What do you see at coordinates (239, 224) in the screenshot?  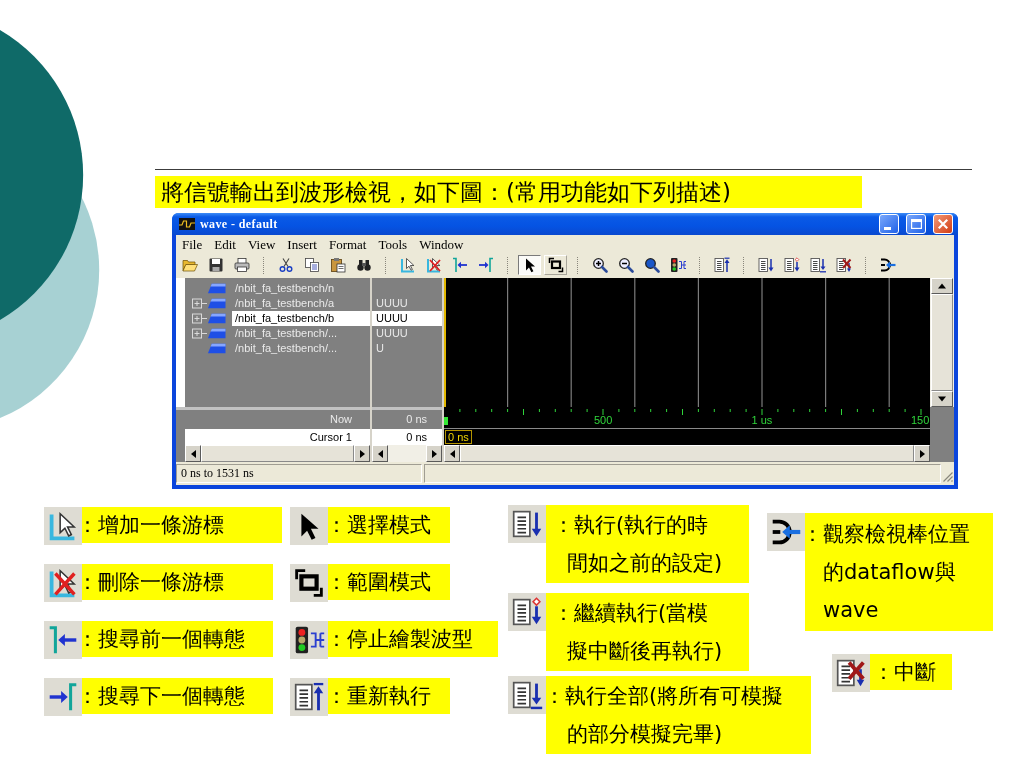 I see `window-title: wave - default` at bounding box center [239, 224].